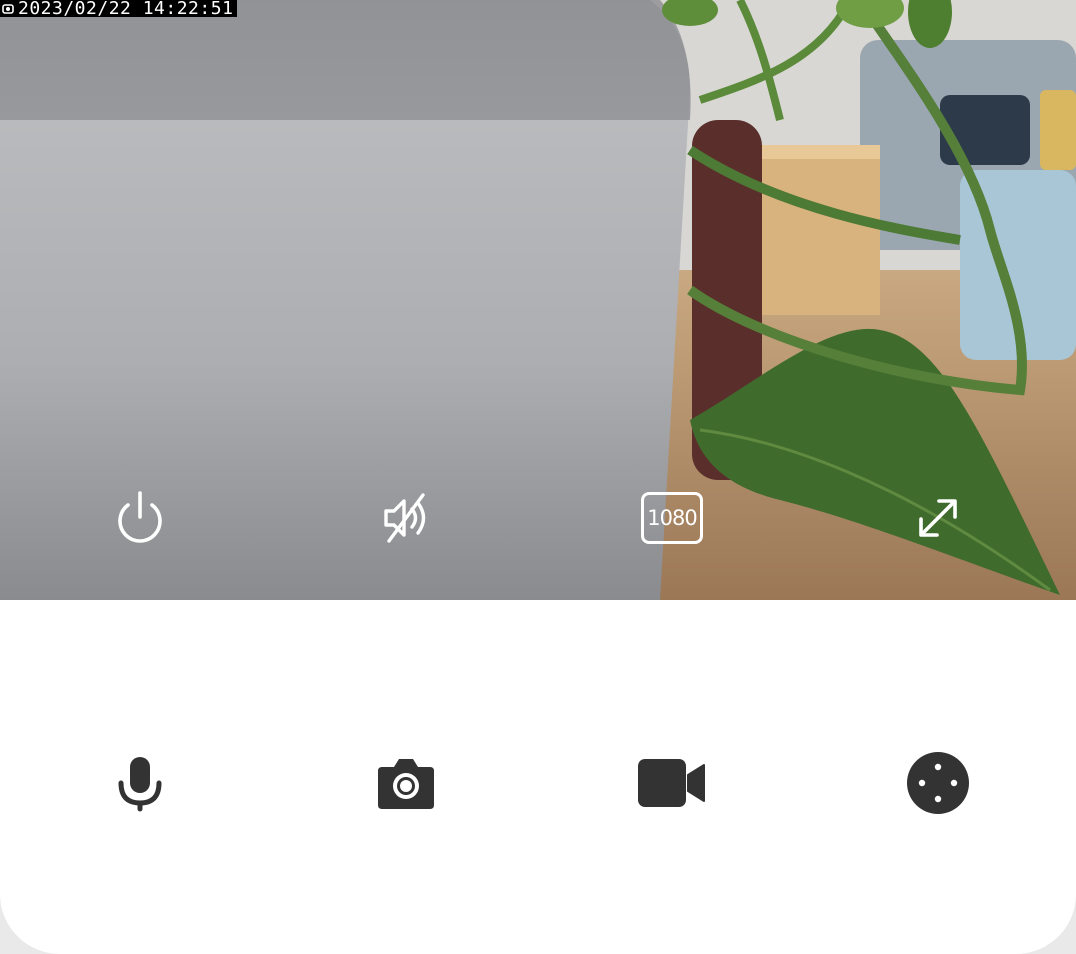 This screenshot has width=1076, height=954. I want to click on video-camera-icon, so click(671, 783).